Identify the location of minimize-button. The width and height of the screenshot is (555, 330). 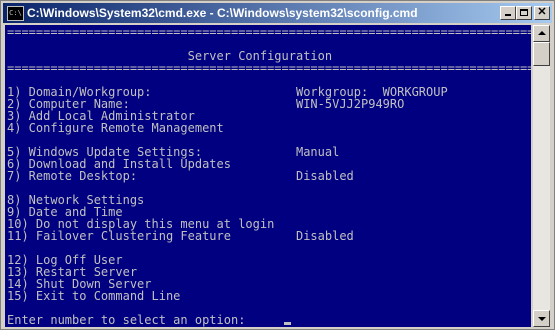
(508, 13).